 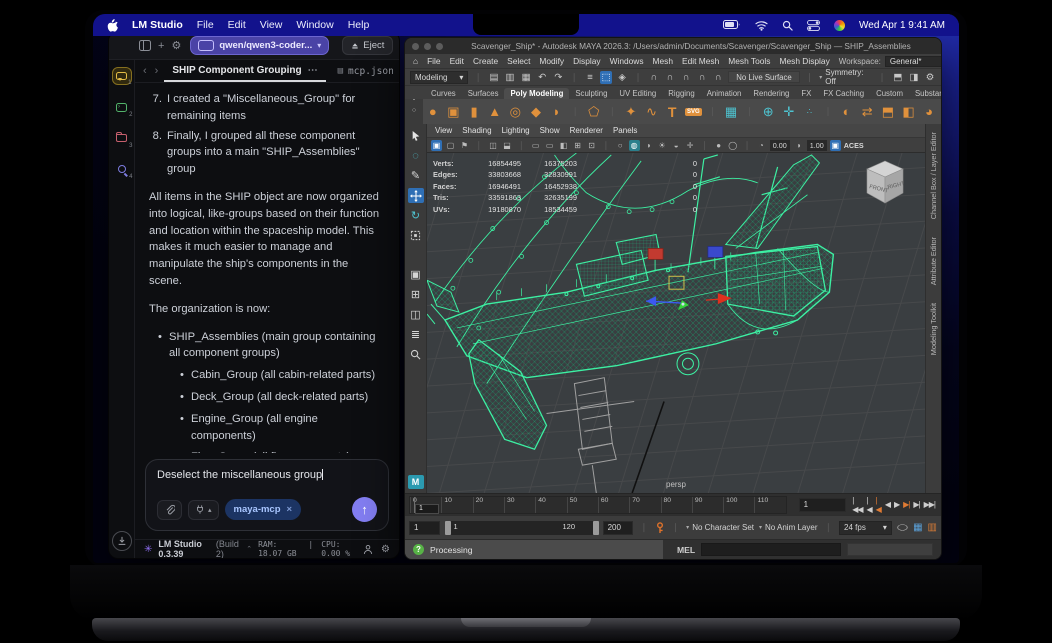 I want to click on settings-gear-icon: ⚙, so click(x=176, y=46).